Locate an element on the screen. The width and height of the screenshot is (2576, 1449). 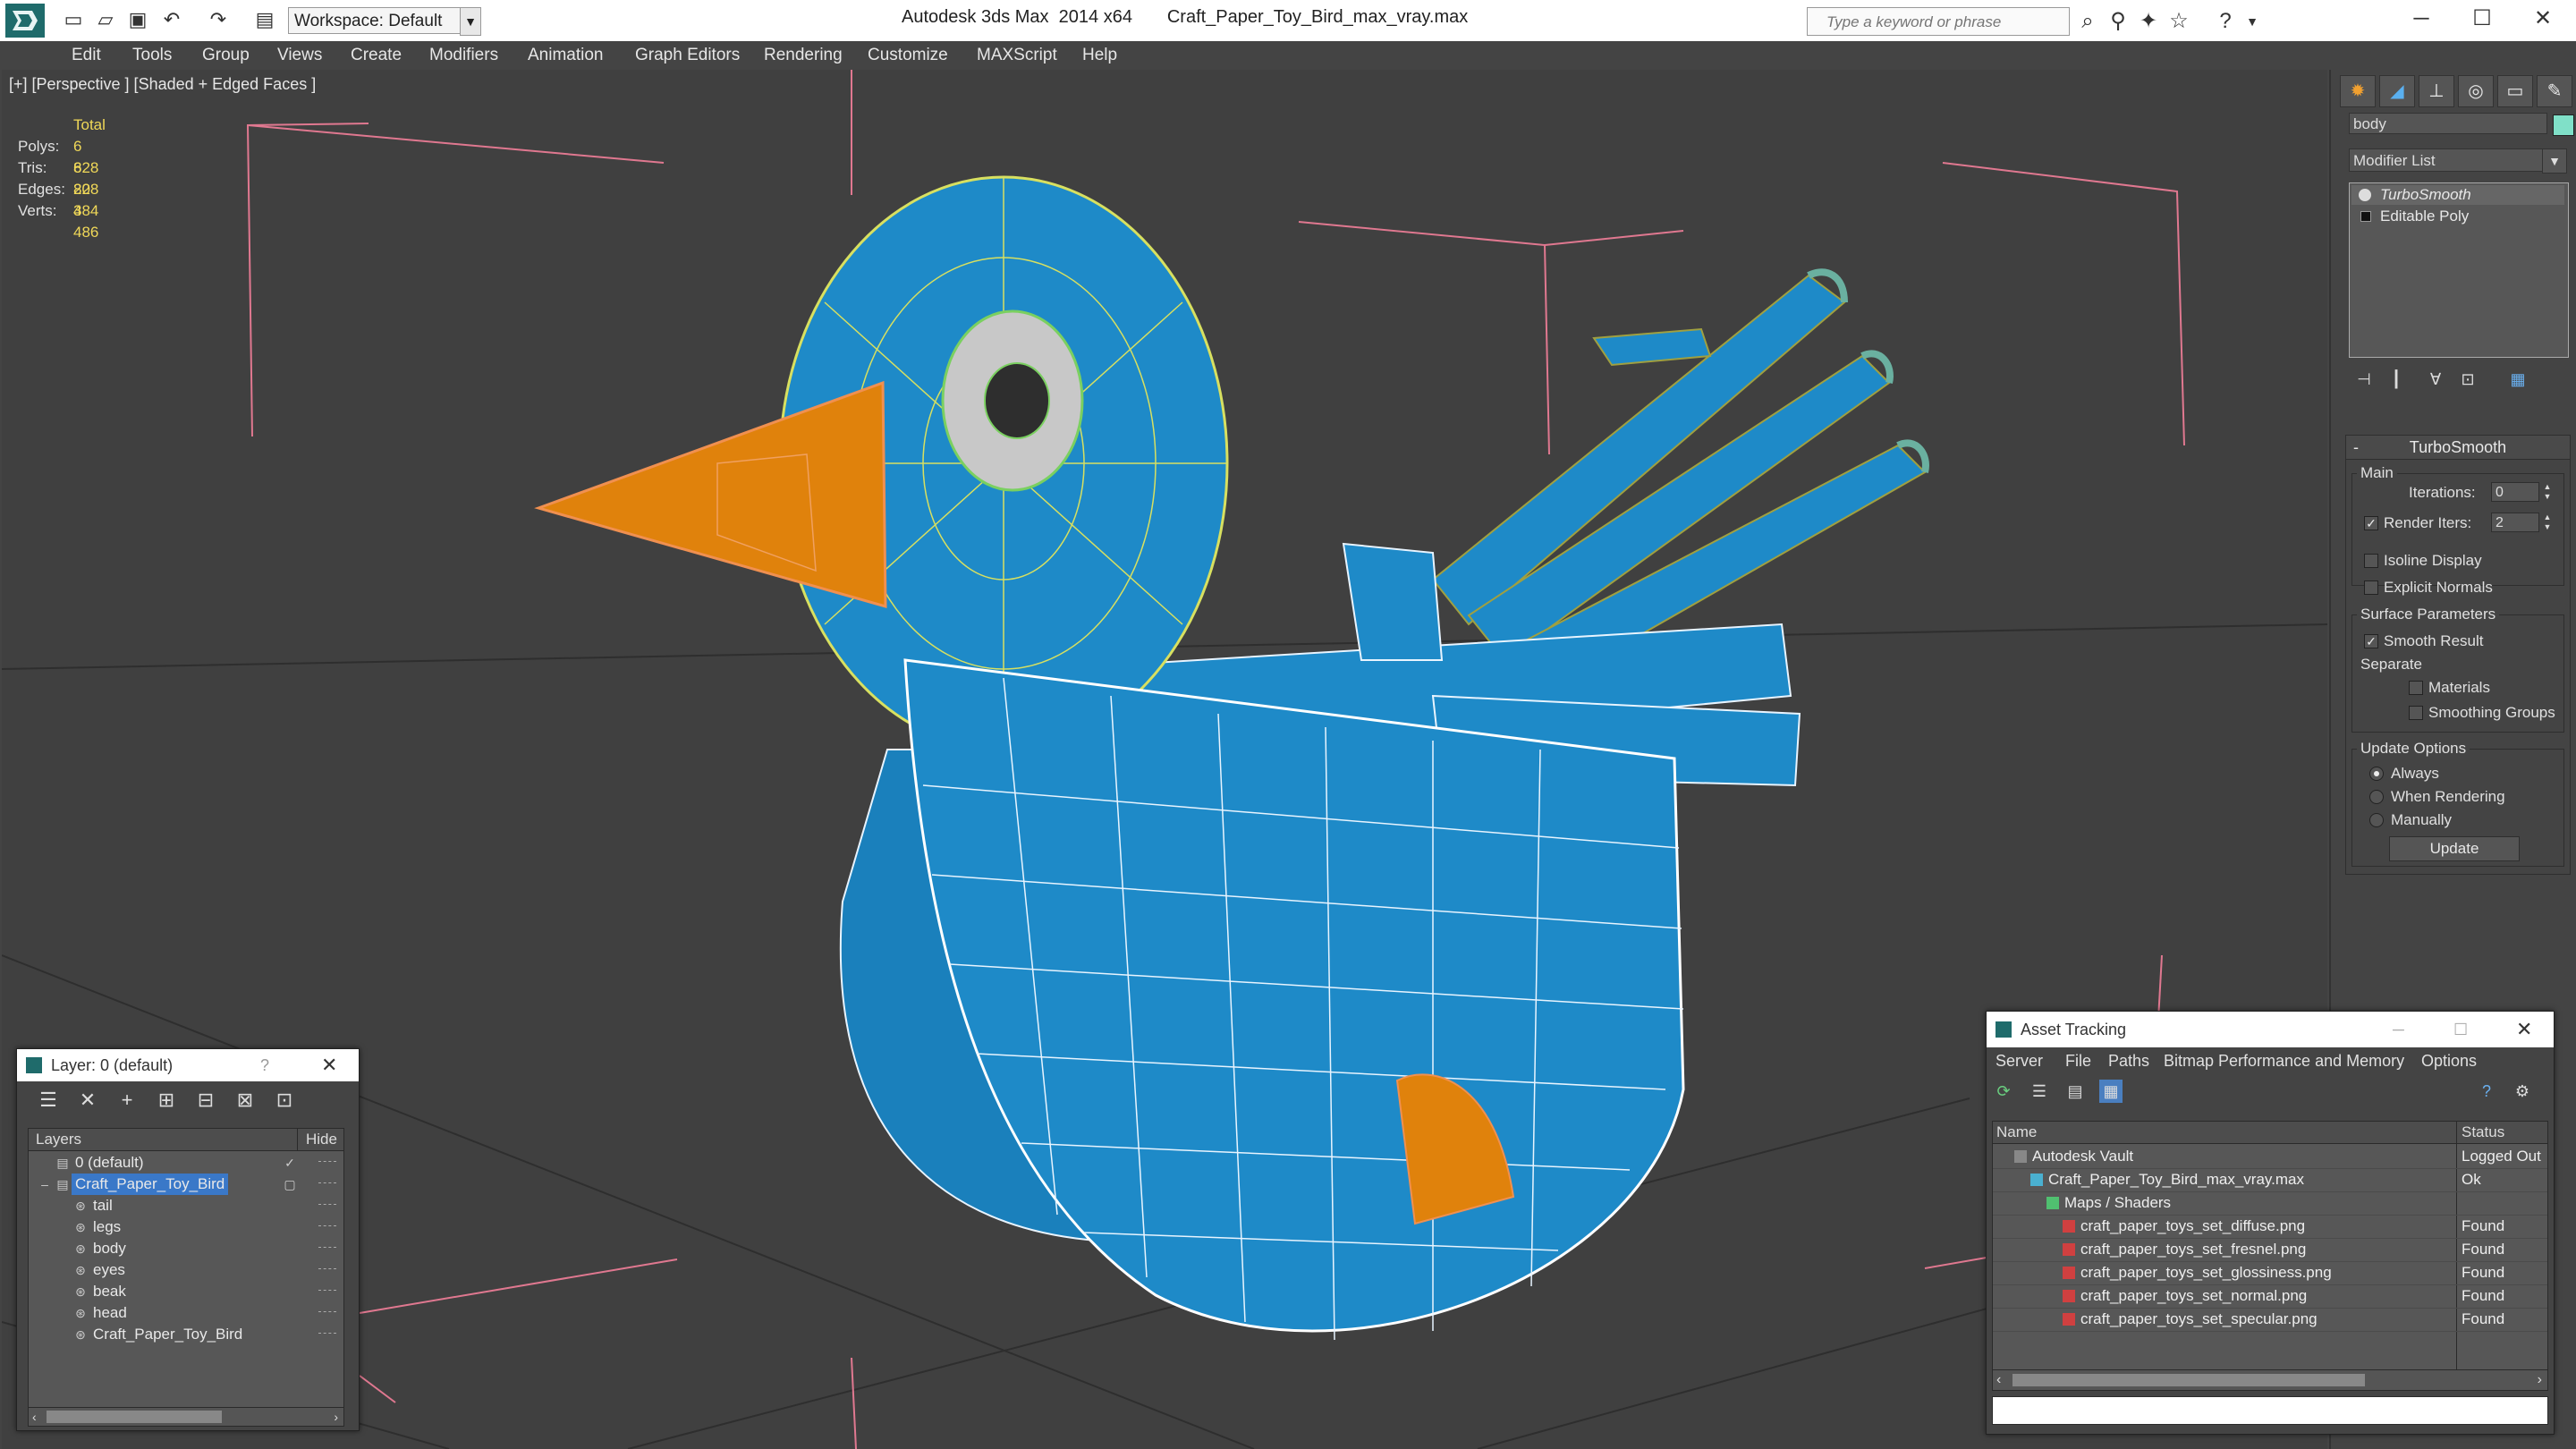
settings-icon: ⚙ is located at coordinates (2522, 1091).